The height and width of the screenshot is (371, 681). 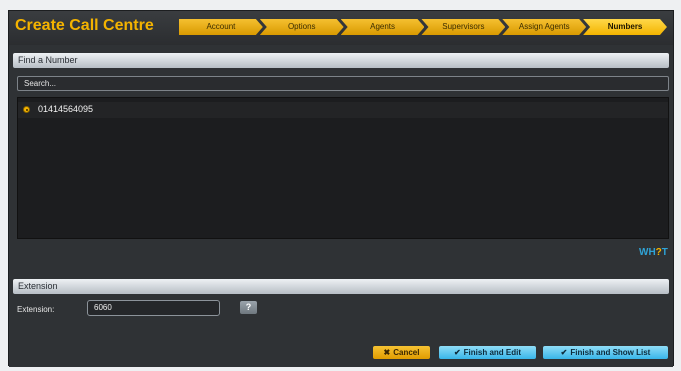 I want to click on whyt-logo: WH?T, so click(x=653, y=252).